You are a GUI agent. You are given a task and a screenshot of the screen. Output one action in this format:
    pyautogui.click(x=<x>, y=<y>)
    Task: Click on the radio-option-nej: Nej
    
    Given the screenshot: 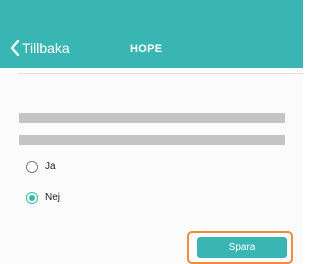 What is the action you would take?
    pyautogui.click(x=43, y=198)
    